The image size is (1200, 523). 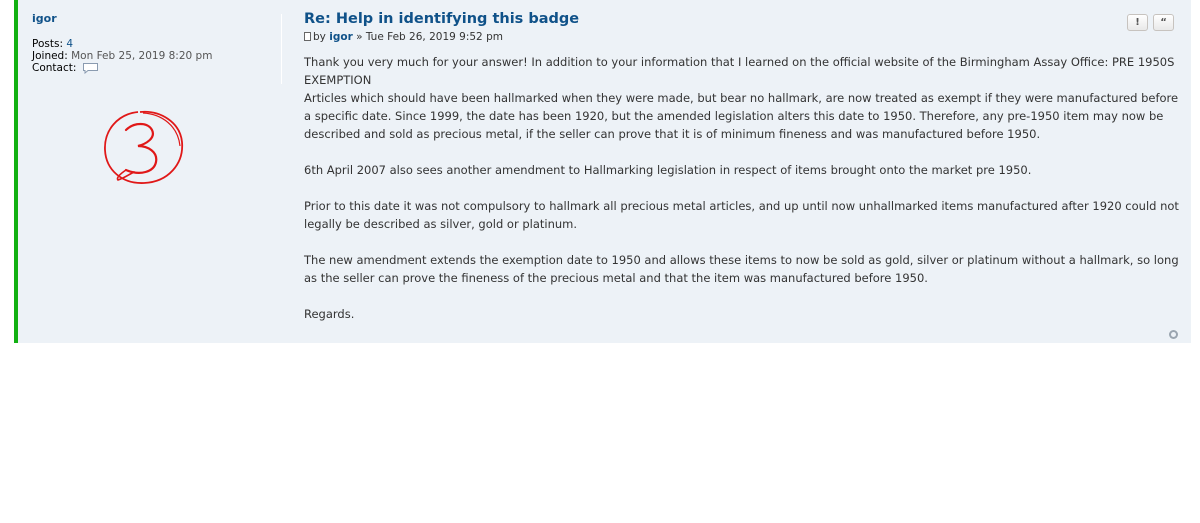 What do you see at coordinates (744, 37) in the screenshot?
I see `post-meta: by igor » Tue Feb 26, 2019 9:52 pm` at bounding box center [744, 37].